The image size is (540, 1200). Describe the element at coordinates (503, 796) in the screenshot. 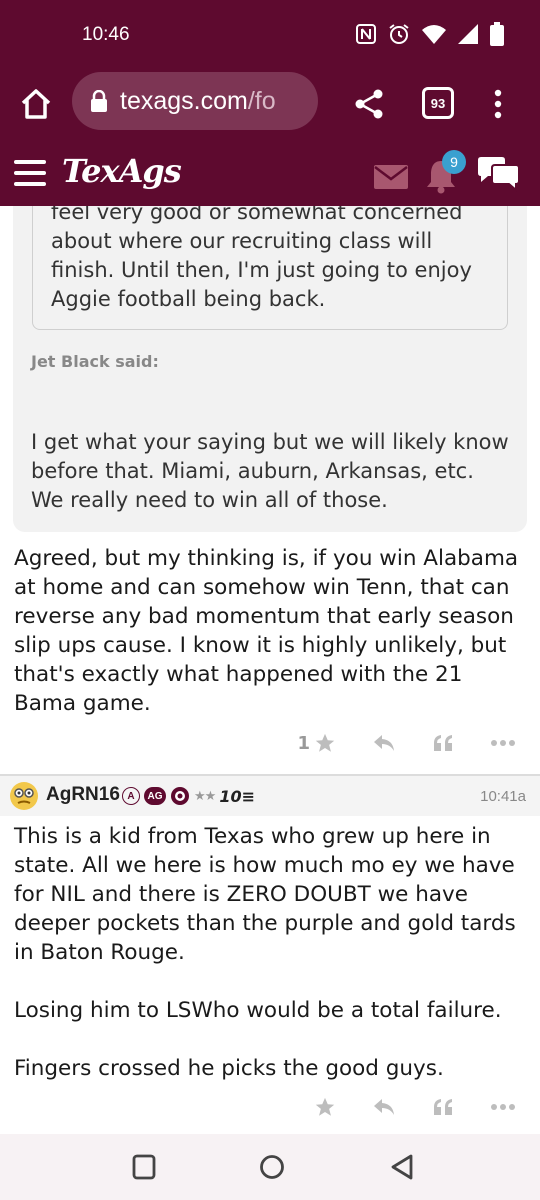

I see `post-timestamp: 10:41a` at that location.